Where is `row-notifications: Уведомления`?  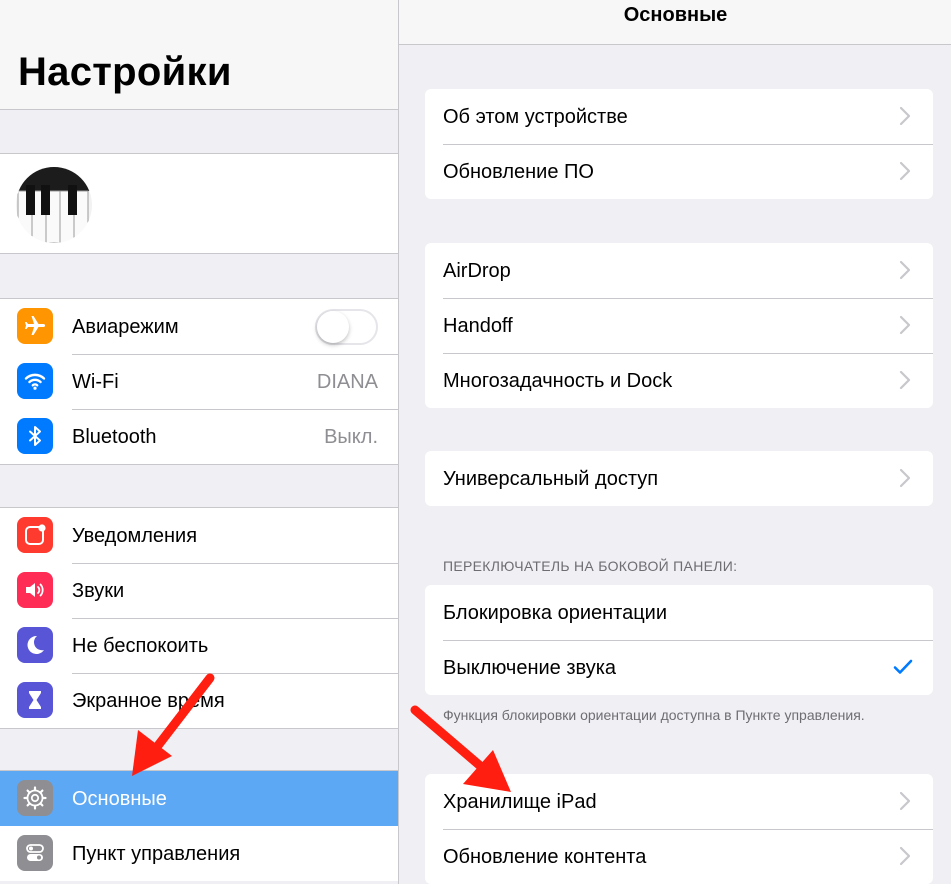
row-notifications: Уведомления is located at coordinates (199, 535).